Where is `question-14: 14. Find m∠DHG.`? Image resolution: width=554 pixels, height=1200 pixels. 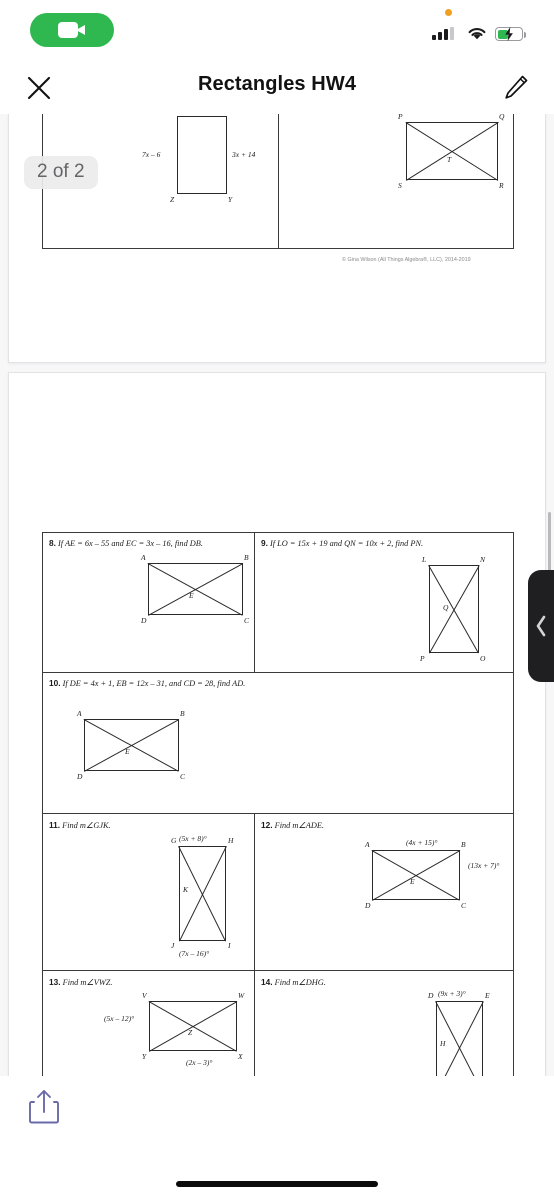
question-14: 14. Find m∠DHG. is located at coordinates (293, 982).